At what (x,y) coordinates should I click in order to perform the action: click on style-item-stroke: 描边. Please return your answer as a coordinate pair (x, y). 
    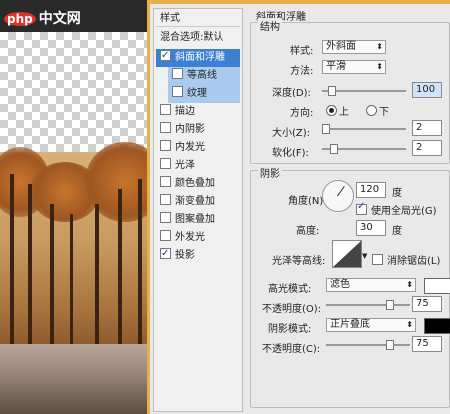
    Looking at the image, I should click on (198, 112).